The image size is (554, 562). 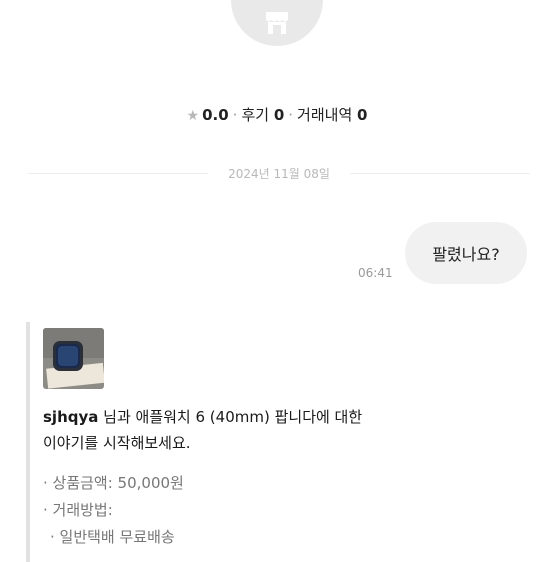 What do you see at coordinates (230, 417) in the screenshot?
I see `card-intro: 님과 애플워치 6 (40mm) 팝니다에 대한` at bounding box center [230, 417].